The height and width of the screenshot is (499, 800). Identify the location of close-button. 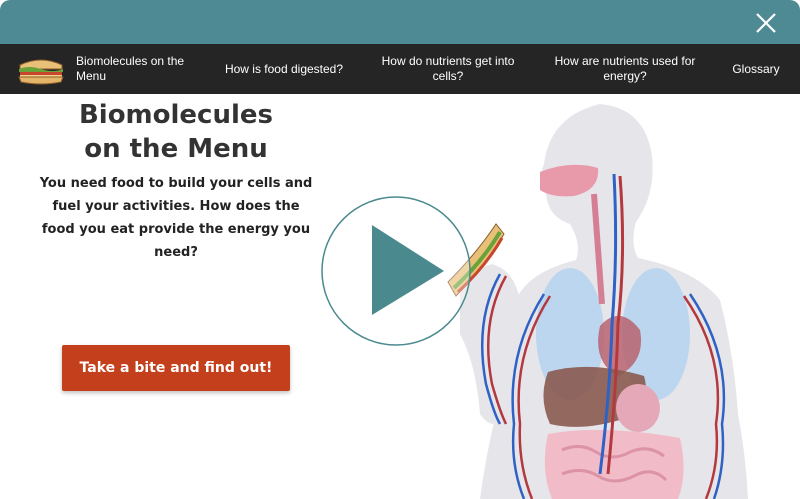
(766, 23).